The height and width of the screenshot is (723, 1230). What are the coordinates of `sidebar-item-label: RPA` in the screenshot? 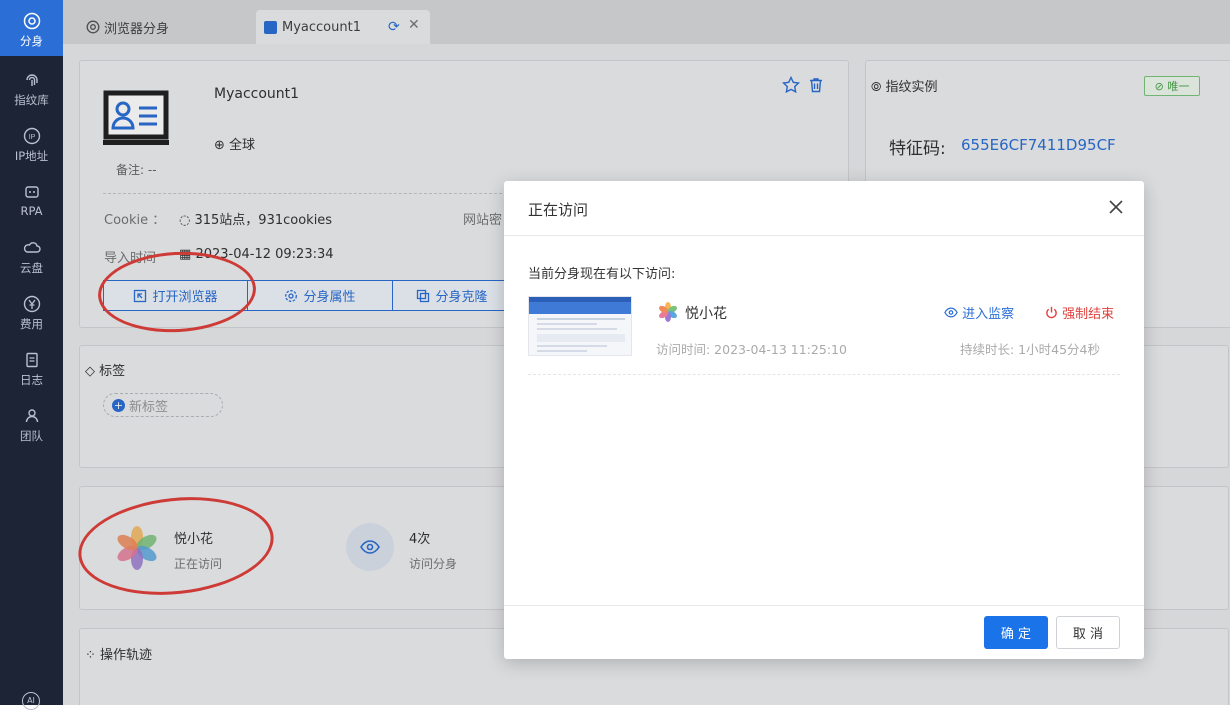 It's located at (31, 211).